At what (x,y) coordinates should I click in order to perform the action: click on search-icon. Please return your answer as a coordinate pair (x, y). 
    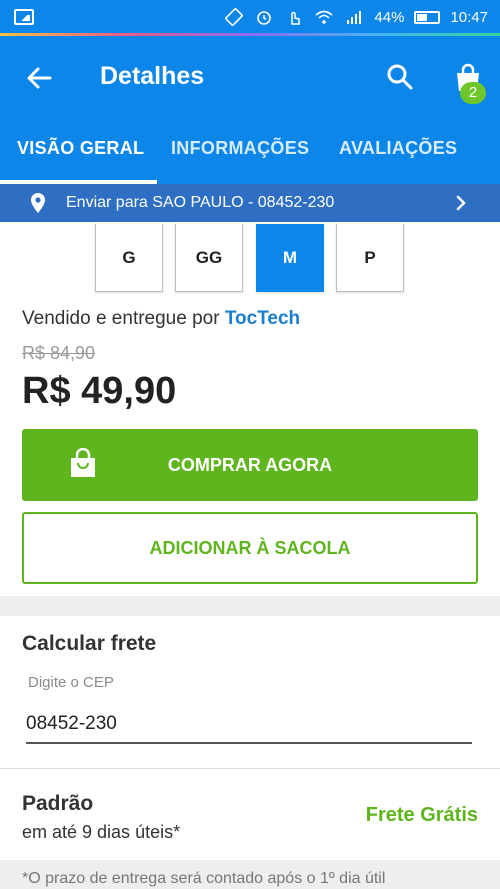
    Looking at the image, I should click on (400, 77).